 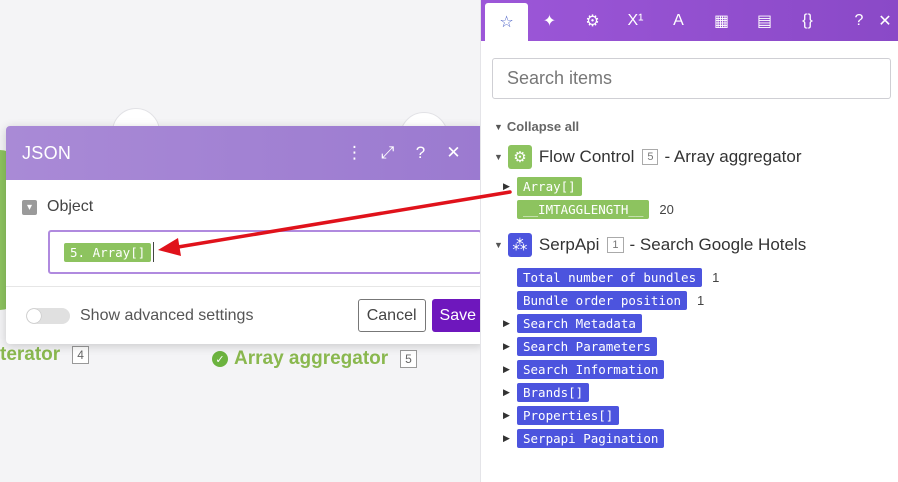 I want to click on list-item: Bundle order position 1, so click(x=700, y=300).